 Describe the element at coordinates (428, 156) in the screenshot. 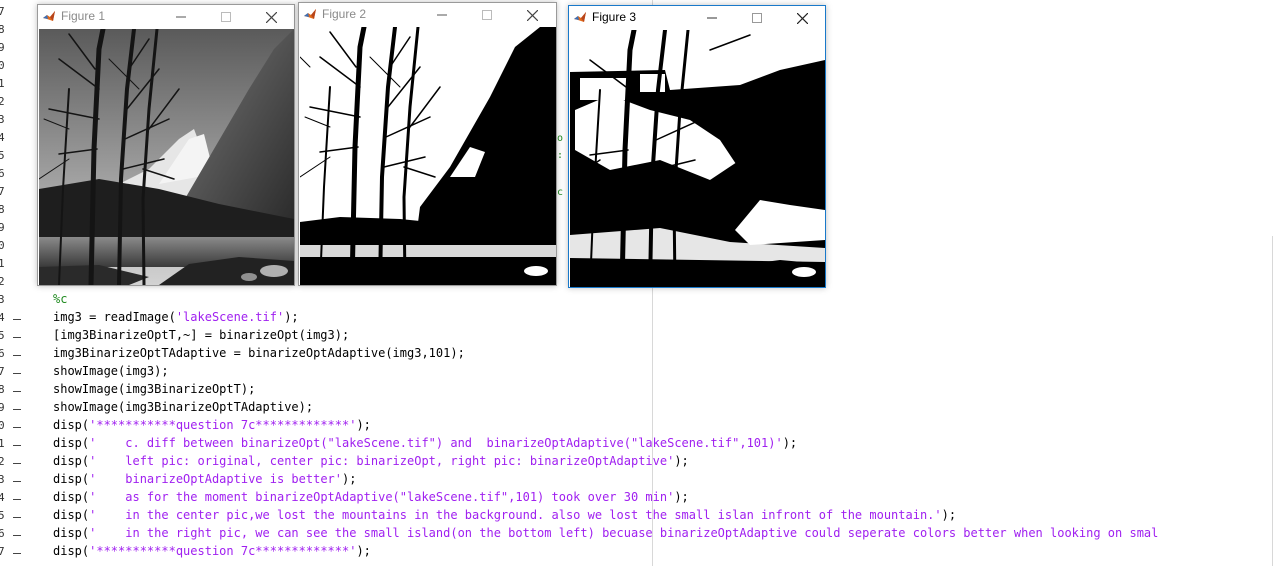

I see `binarize-opt-image` at that location.